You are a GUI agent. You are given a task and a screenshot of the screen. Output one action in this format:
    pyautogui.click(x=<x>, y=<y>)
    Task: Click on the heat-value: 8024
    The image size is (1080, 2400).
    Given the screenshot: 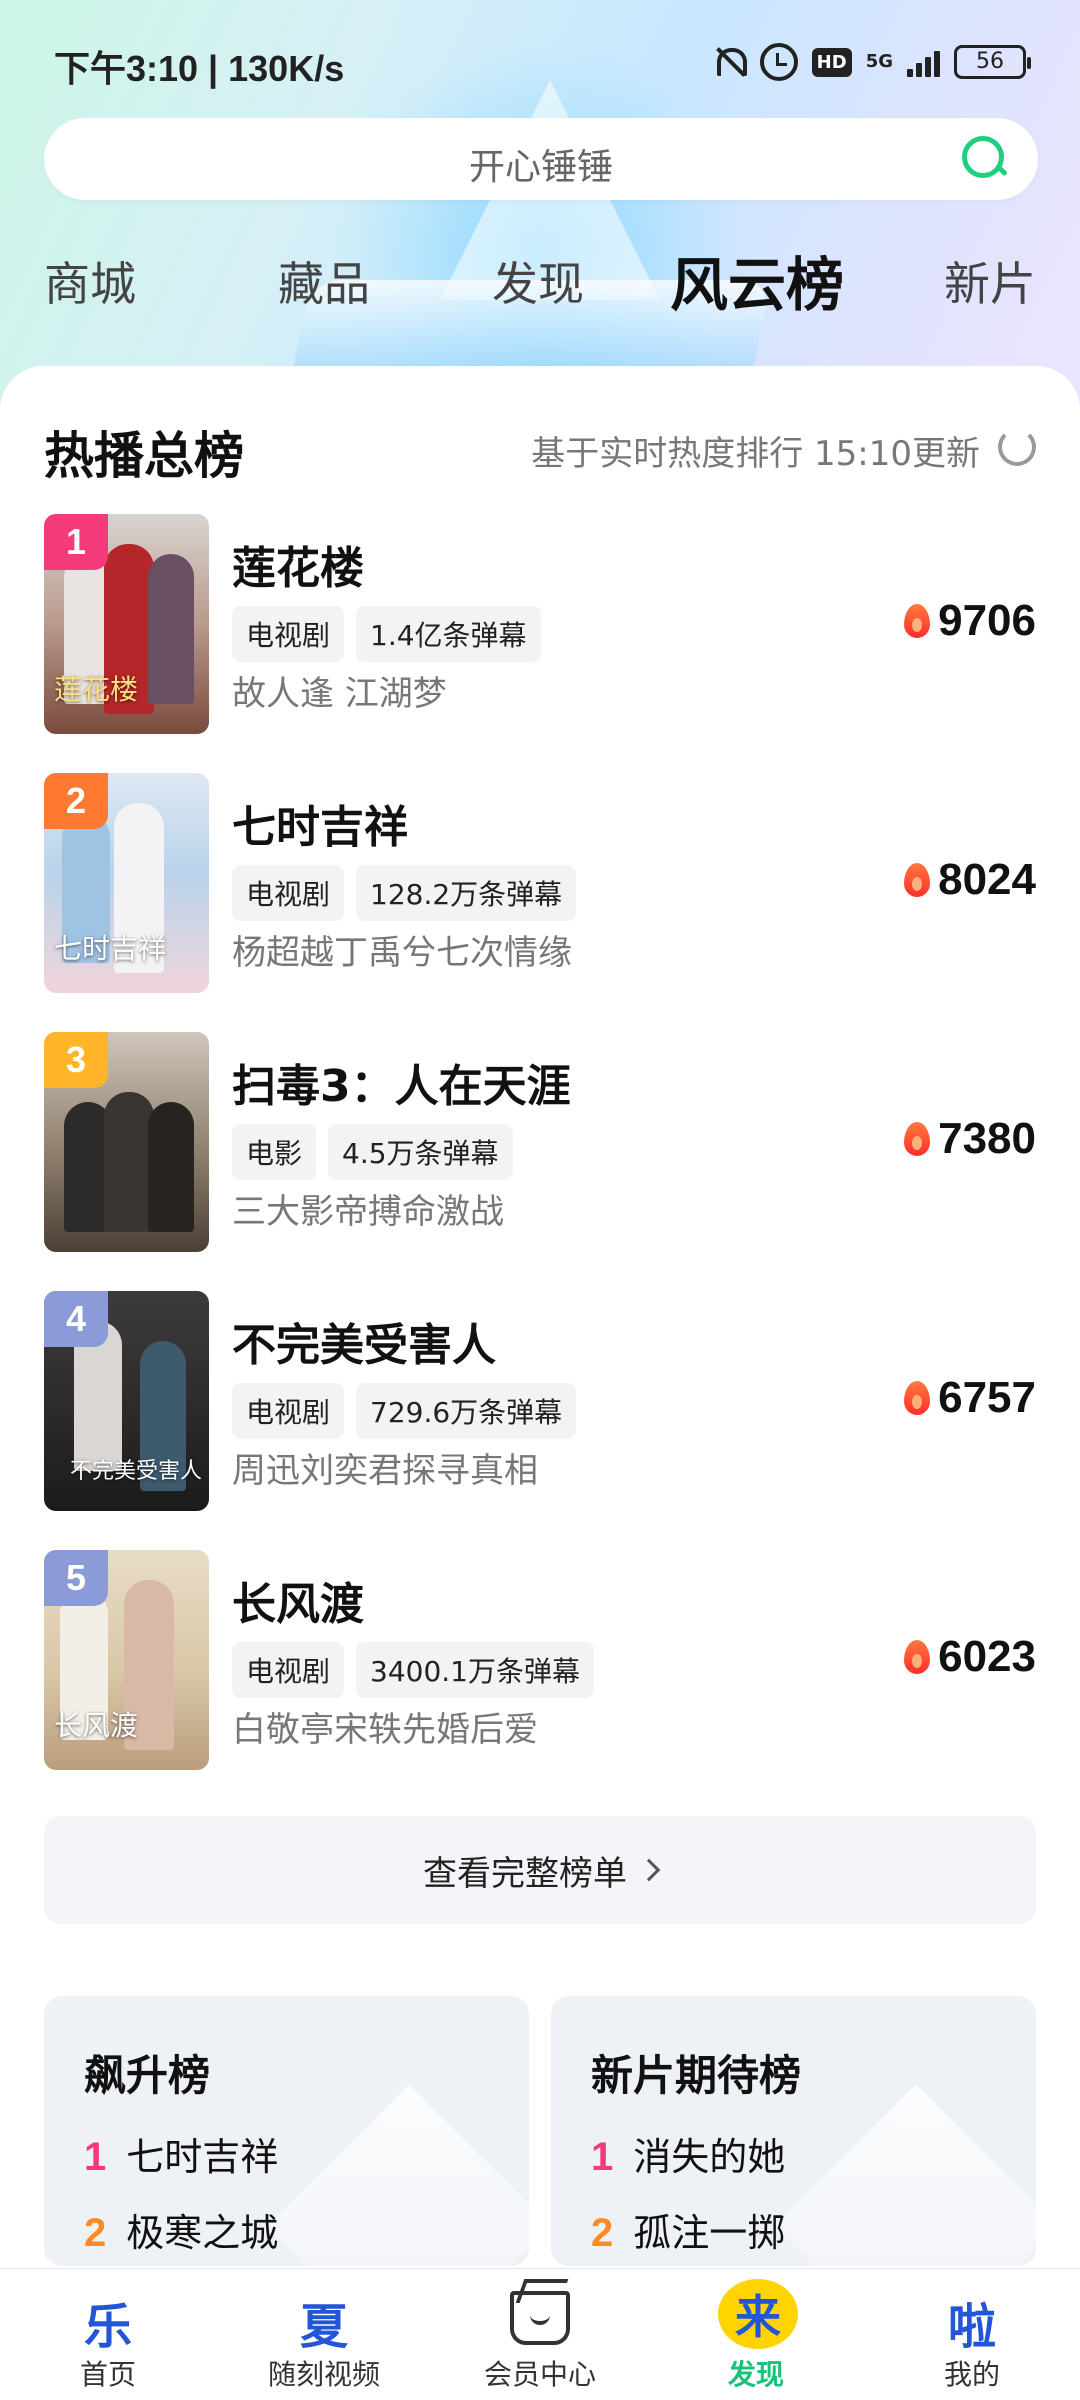 What is the action you would take?
    pyautogui.click(x=987, y=879)
    